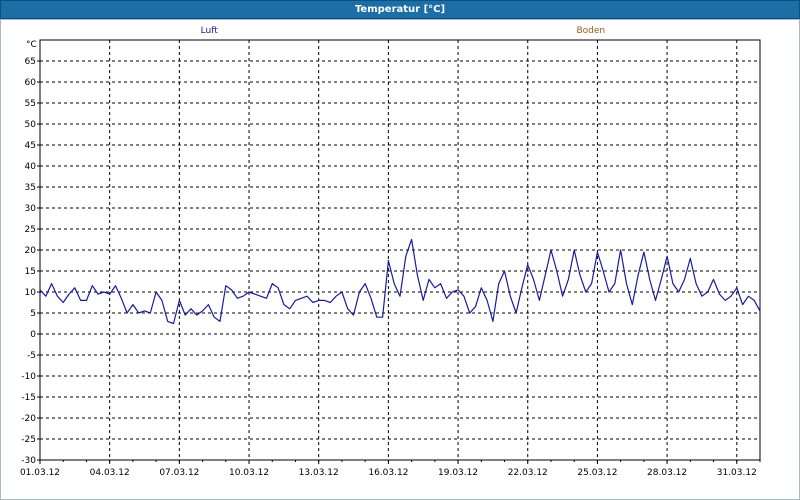 This screenshot has width=800, height=500. Describe the element at coordinates (30, 146) in the screenshot. I see `y-tick-label: 45` at that location.